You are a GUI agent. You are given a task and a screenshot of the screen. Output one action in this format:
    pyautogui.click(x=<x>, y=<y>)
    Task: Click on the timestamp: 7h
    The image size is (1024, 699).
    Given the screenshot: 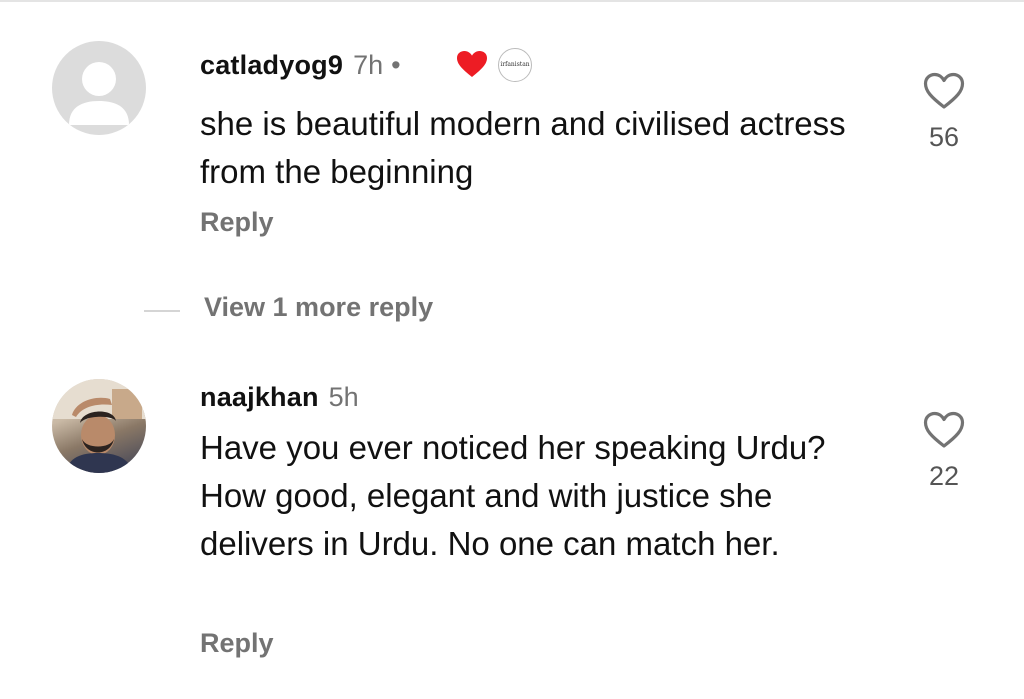 What is the action you would take?
    pyautogui.click(x=368, y=65)
    